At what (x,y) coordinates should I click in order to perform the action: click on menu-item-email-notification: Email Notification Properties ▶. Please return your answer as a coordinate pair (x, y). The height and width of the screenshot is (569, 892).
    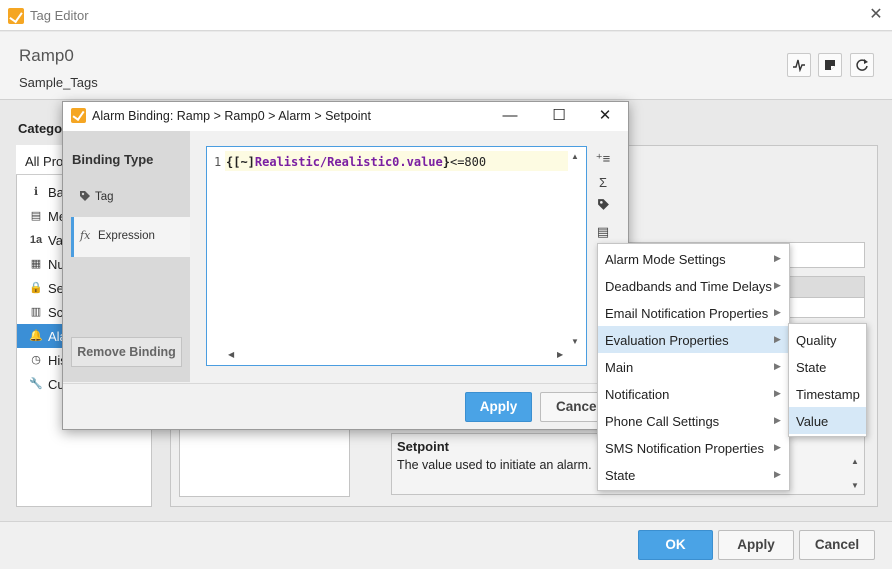
    Looking at the image, I should click on (693, 312).